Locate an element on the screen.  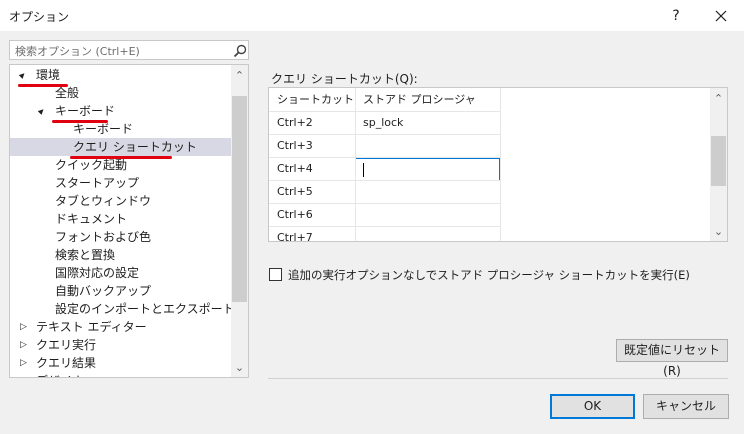
tree-item-label: フォントおよび色 is located at coordinates (103, 237).